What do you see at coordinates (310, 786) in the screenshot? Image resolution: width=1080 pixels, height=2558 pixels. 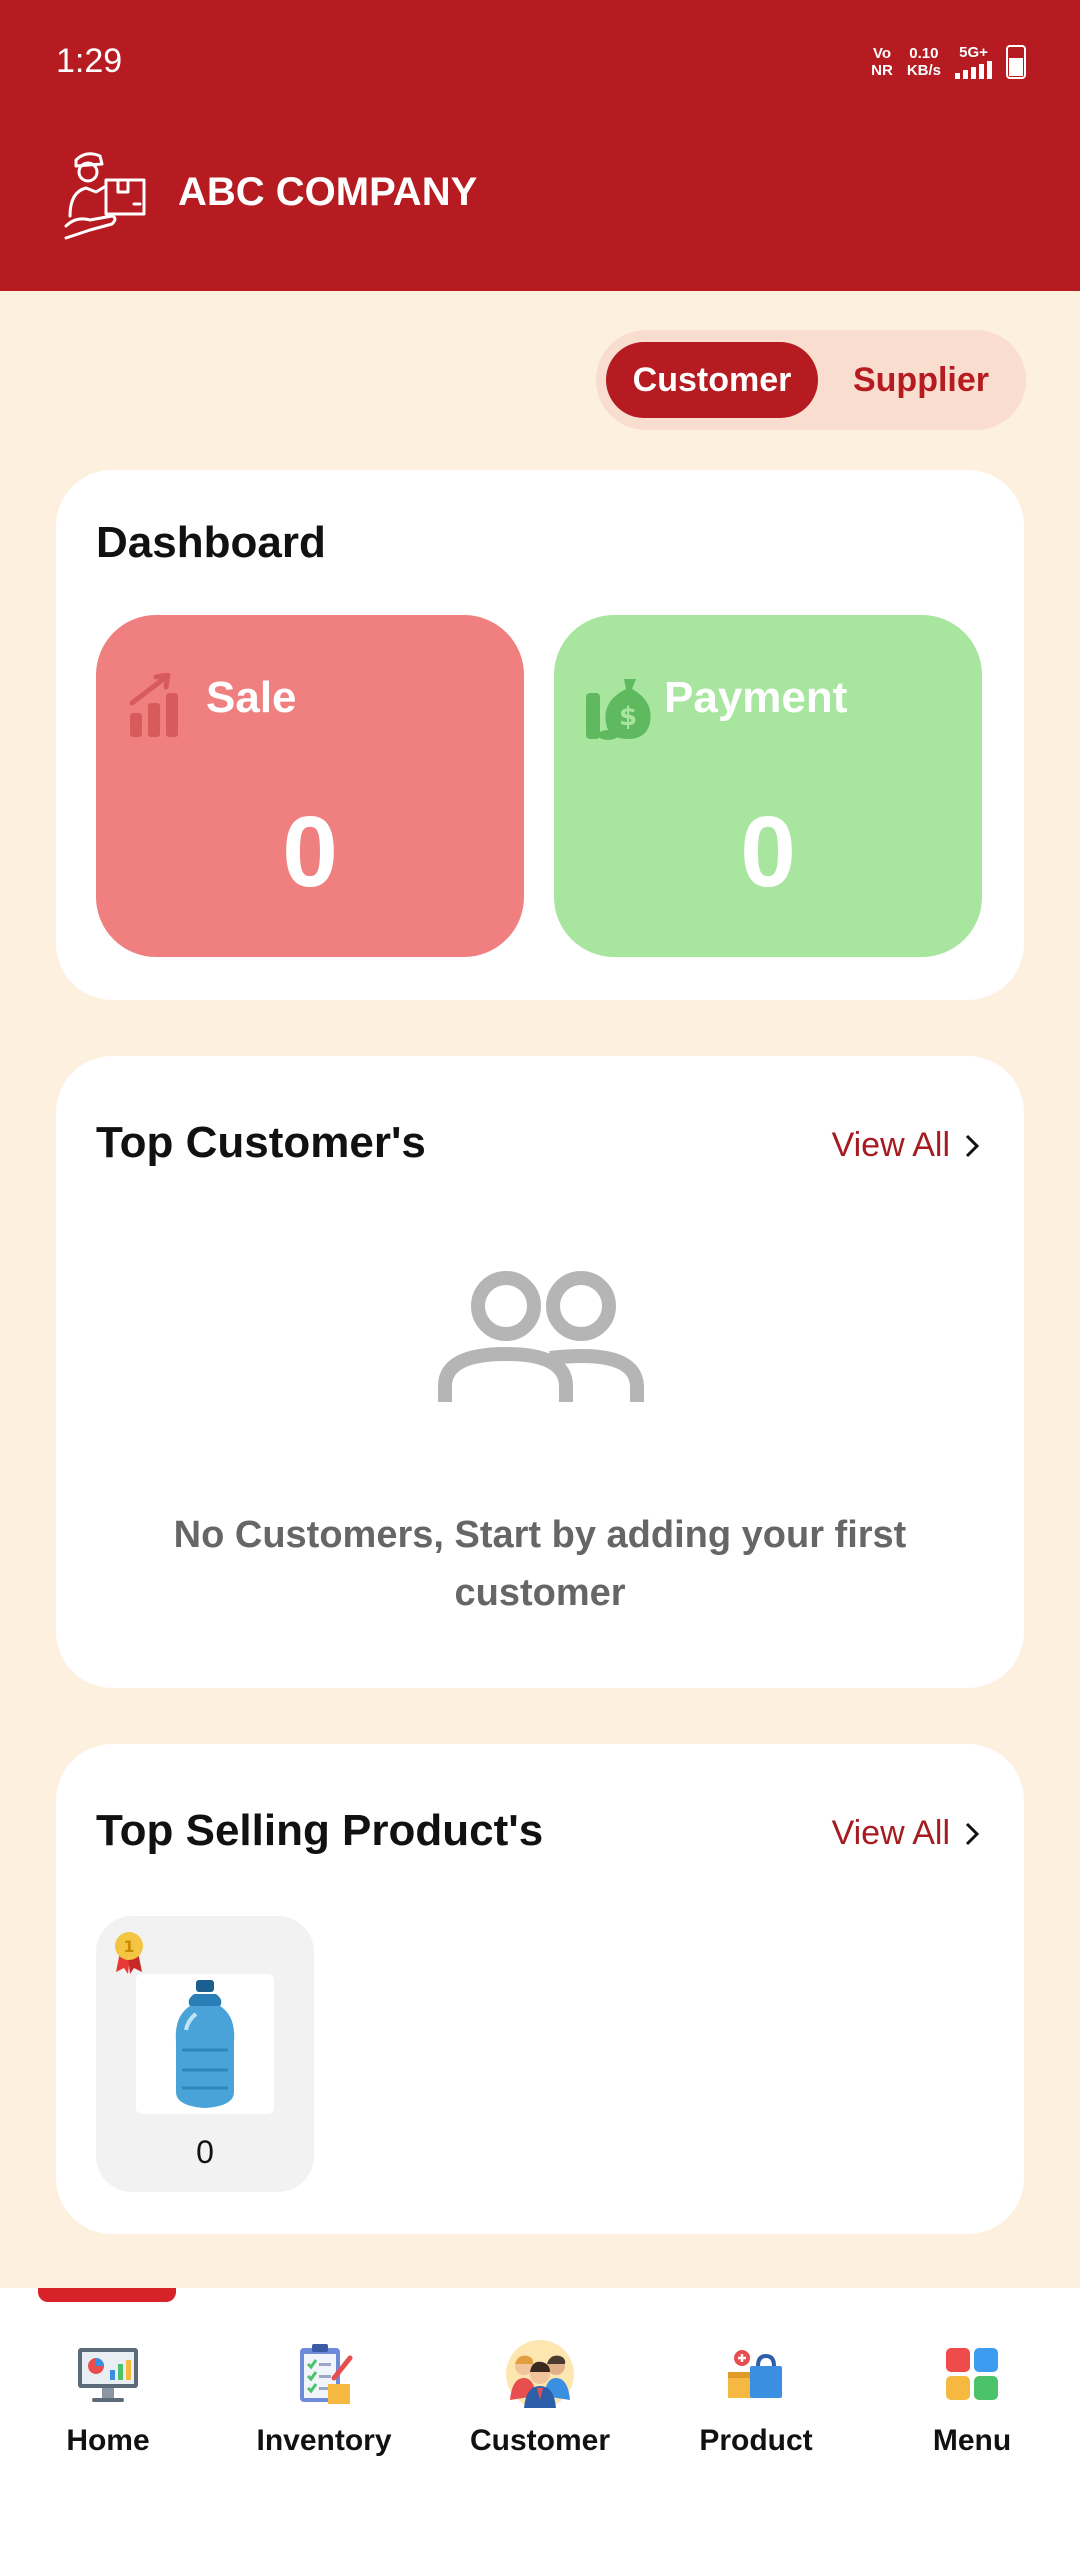 I see `sale-tile: Sale 0` at bounding box center [310, 786].